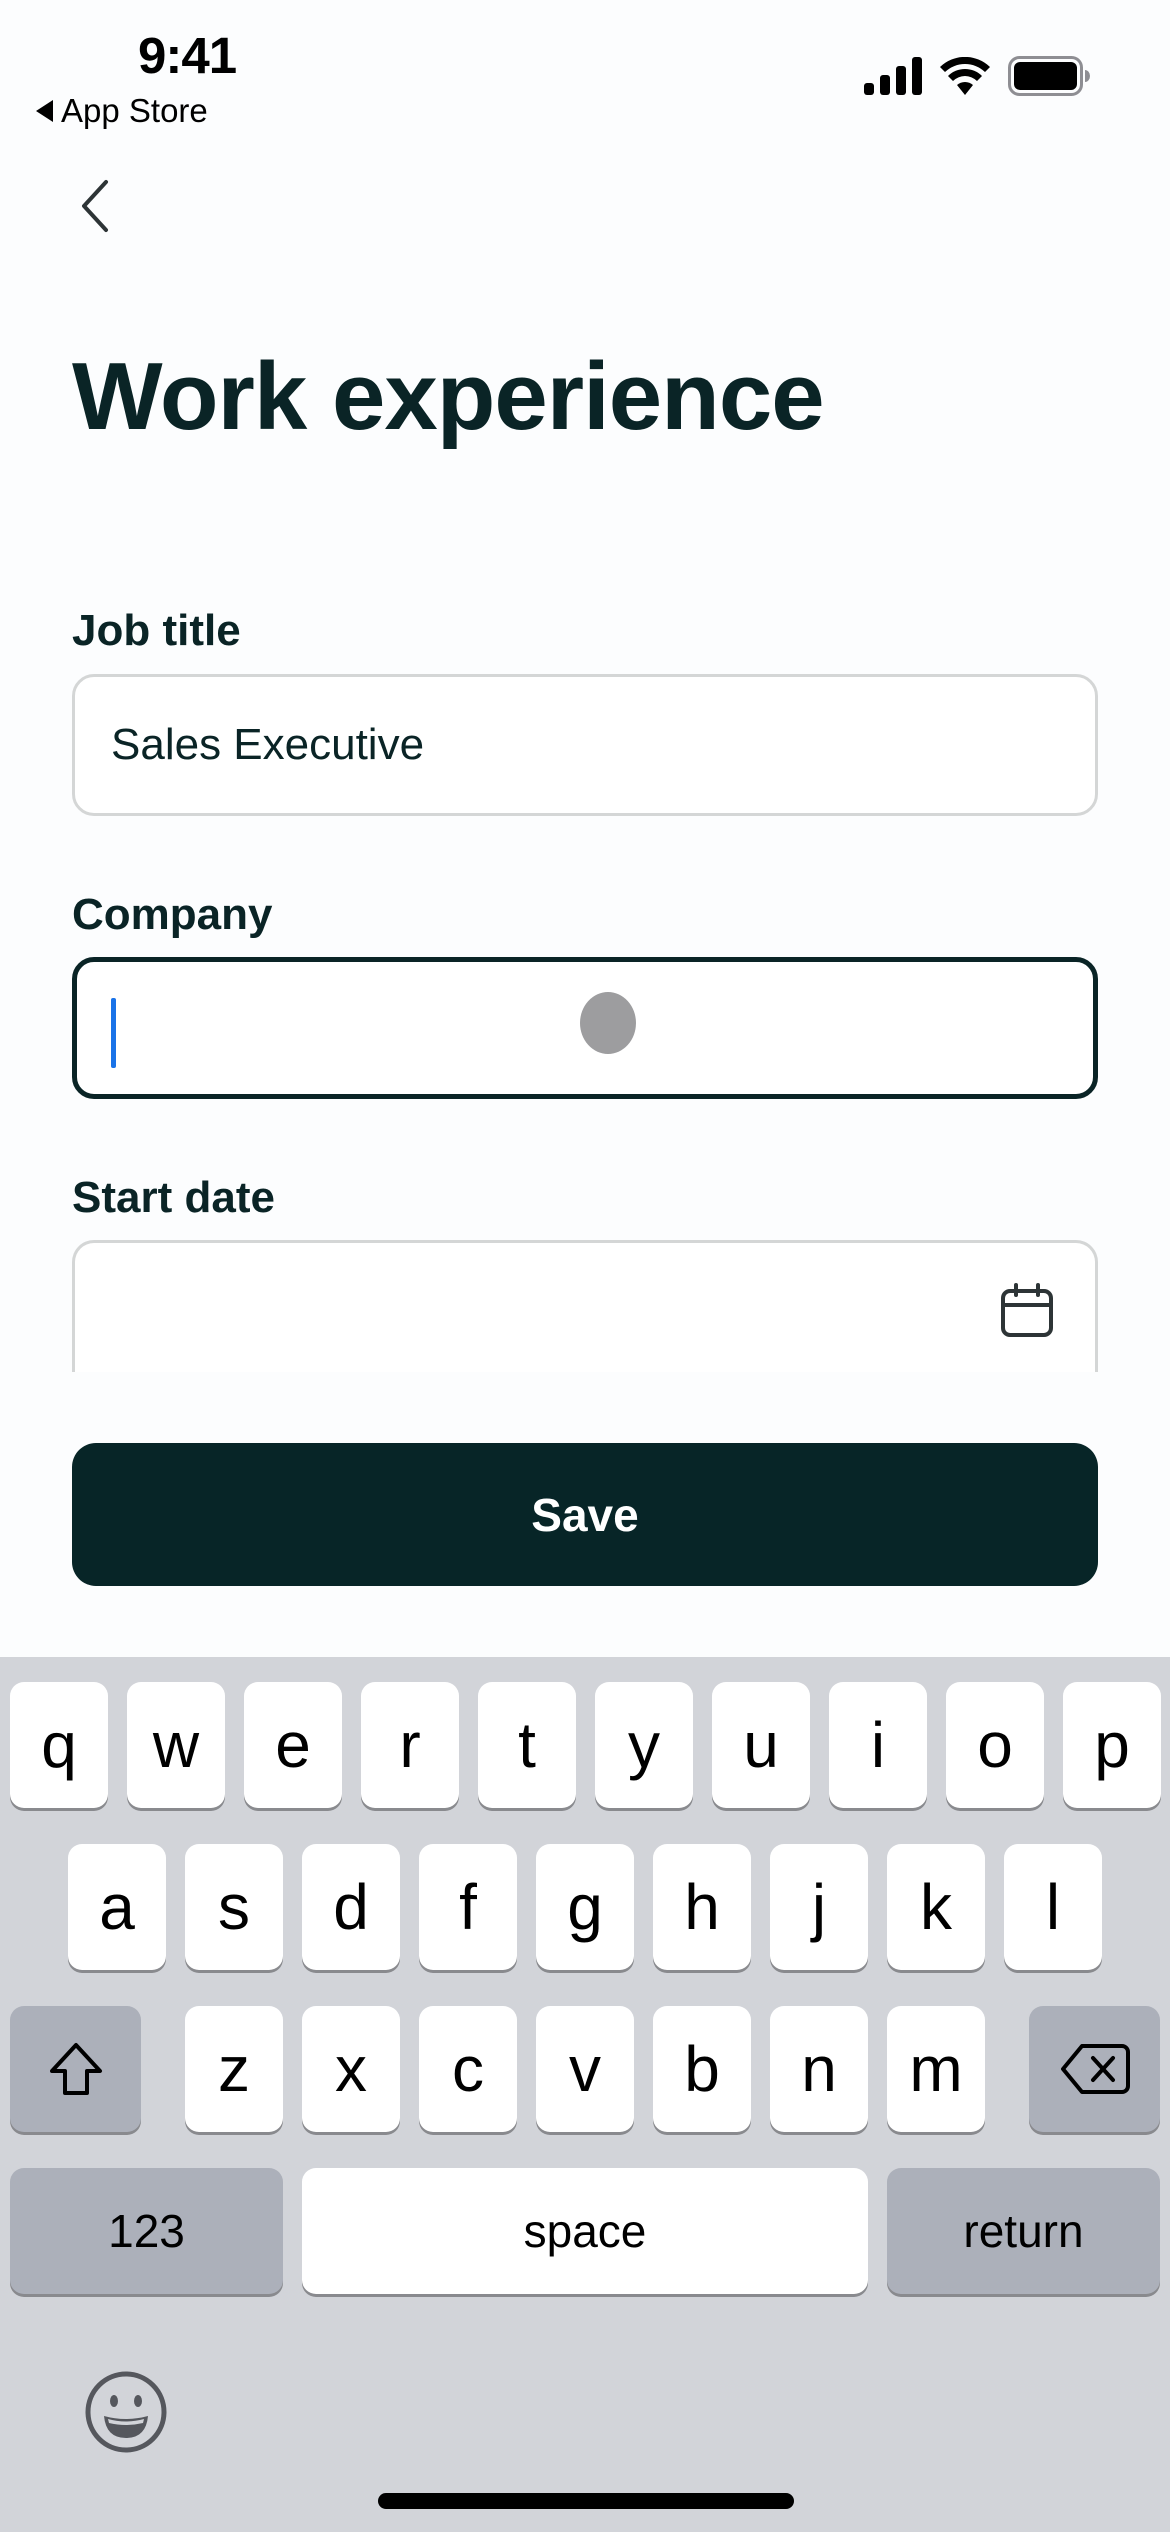  Describe the element at coordinates (351, 1907) in the screenshot. I see `key-d: d` at that location.